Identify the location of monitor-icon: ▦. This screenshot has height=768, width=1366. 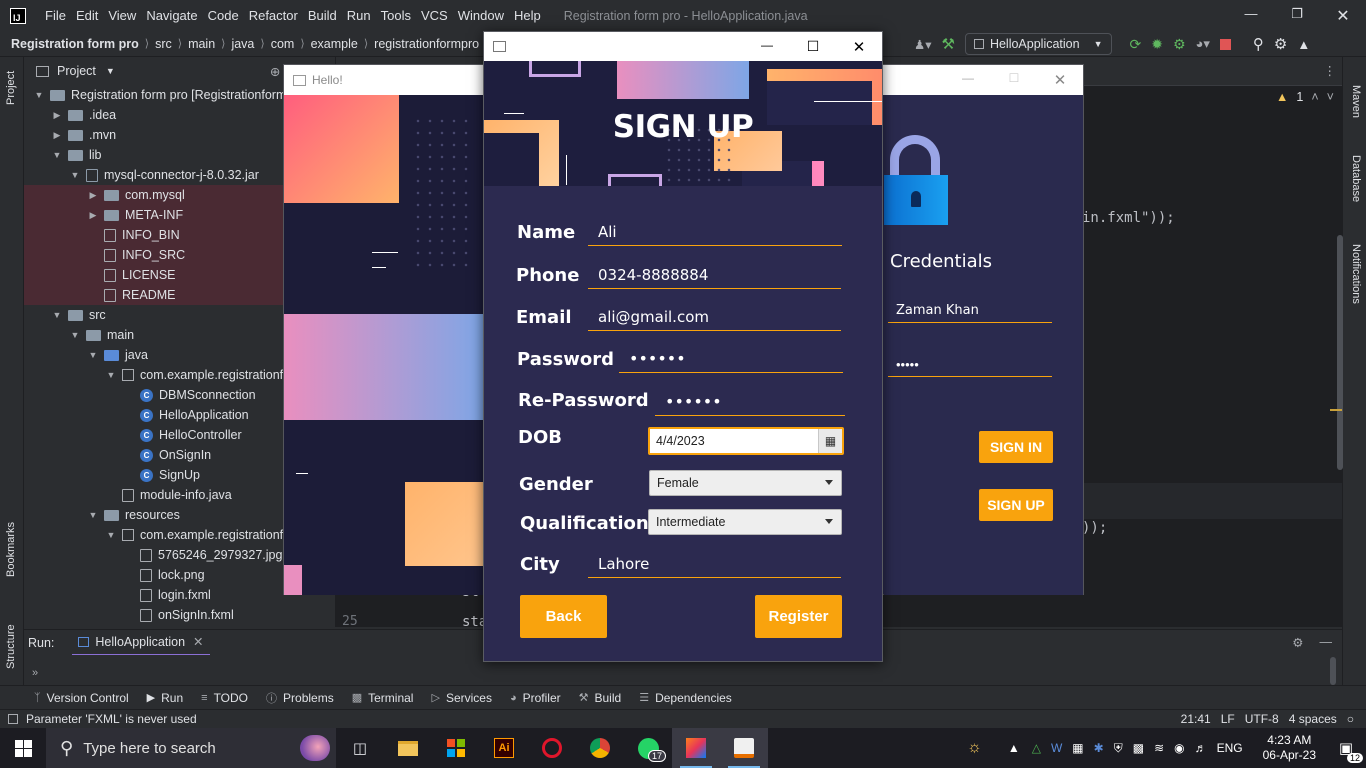
(1077, 748).